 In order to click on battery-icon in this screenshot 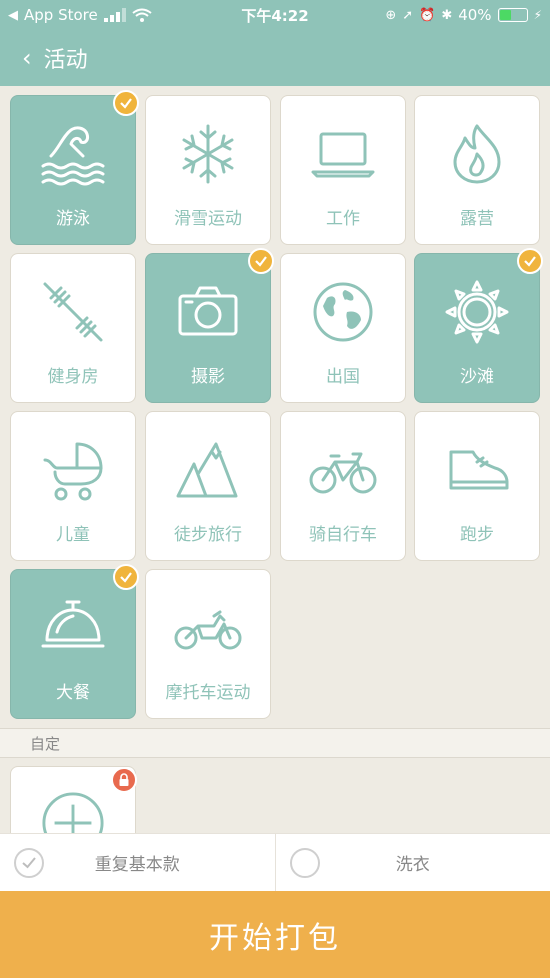, I will do `click(512, 15)`.